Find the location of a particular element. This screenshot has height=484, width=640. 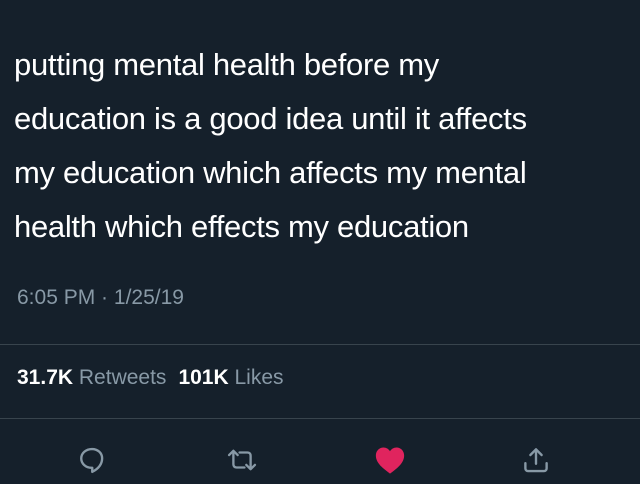

share-upload-icon is located at coordinates (536, 460).